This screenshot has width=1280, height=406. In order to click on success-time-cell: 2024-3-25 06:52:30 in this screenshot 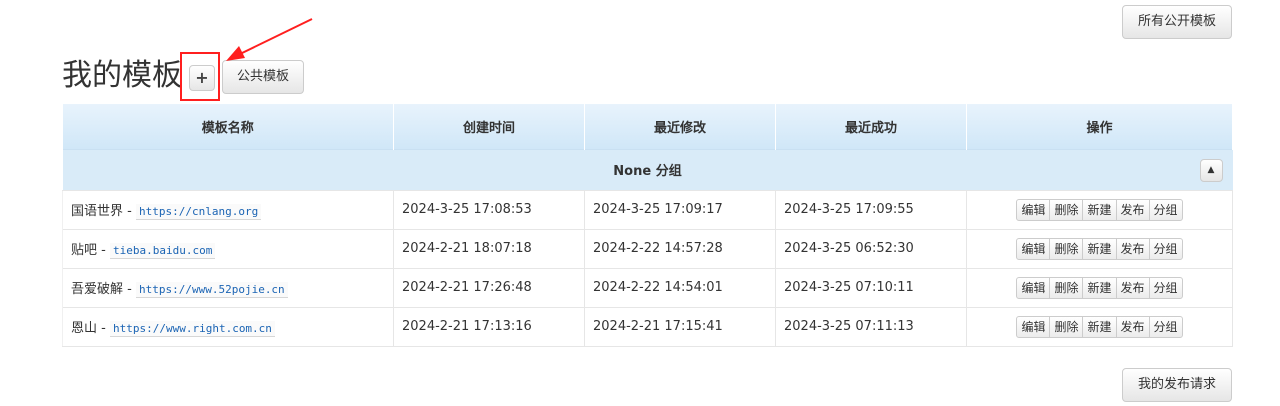, I will do `click(871, 248)`.